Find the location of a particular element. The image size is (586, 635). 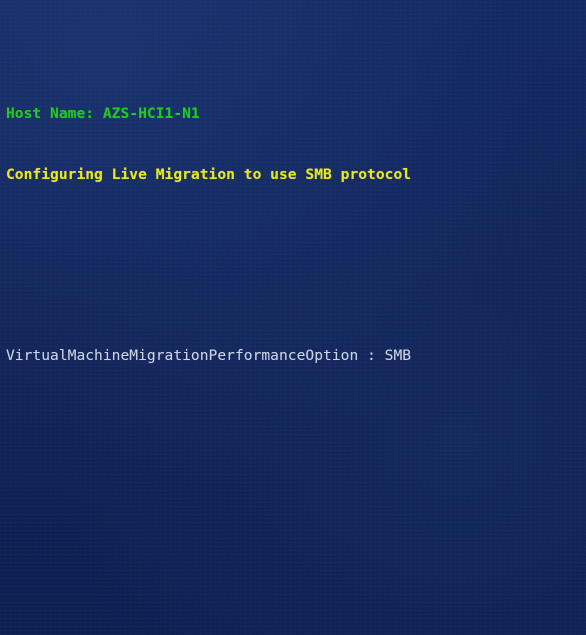

host-name-line: Host Name: AZS-HCI1-N1 is located at coordinates (103, 114).